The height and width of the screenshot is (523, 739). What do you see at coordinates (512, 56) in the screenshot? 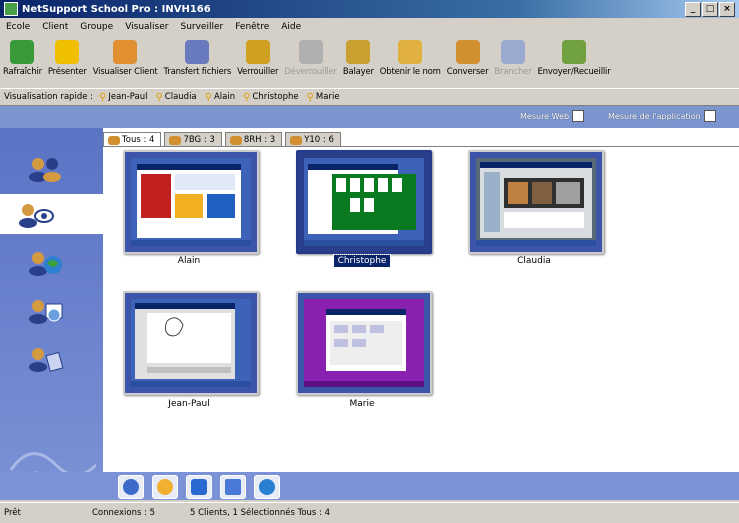
I see `connect-button: Brancher` at bounding box center [512, 56].